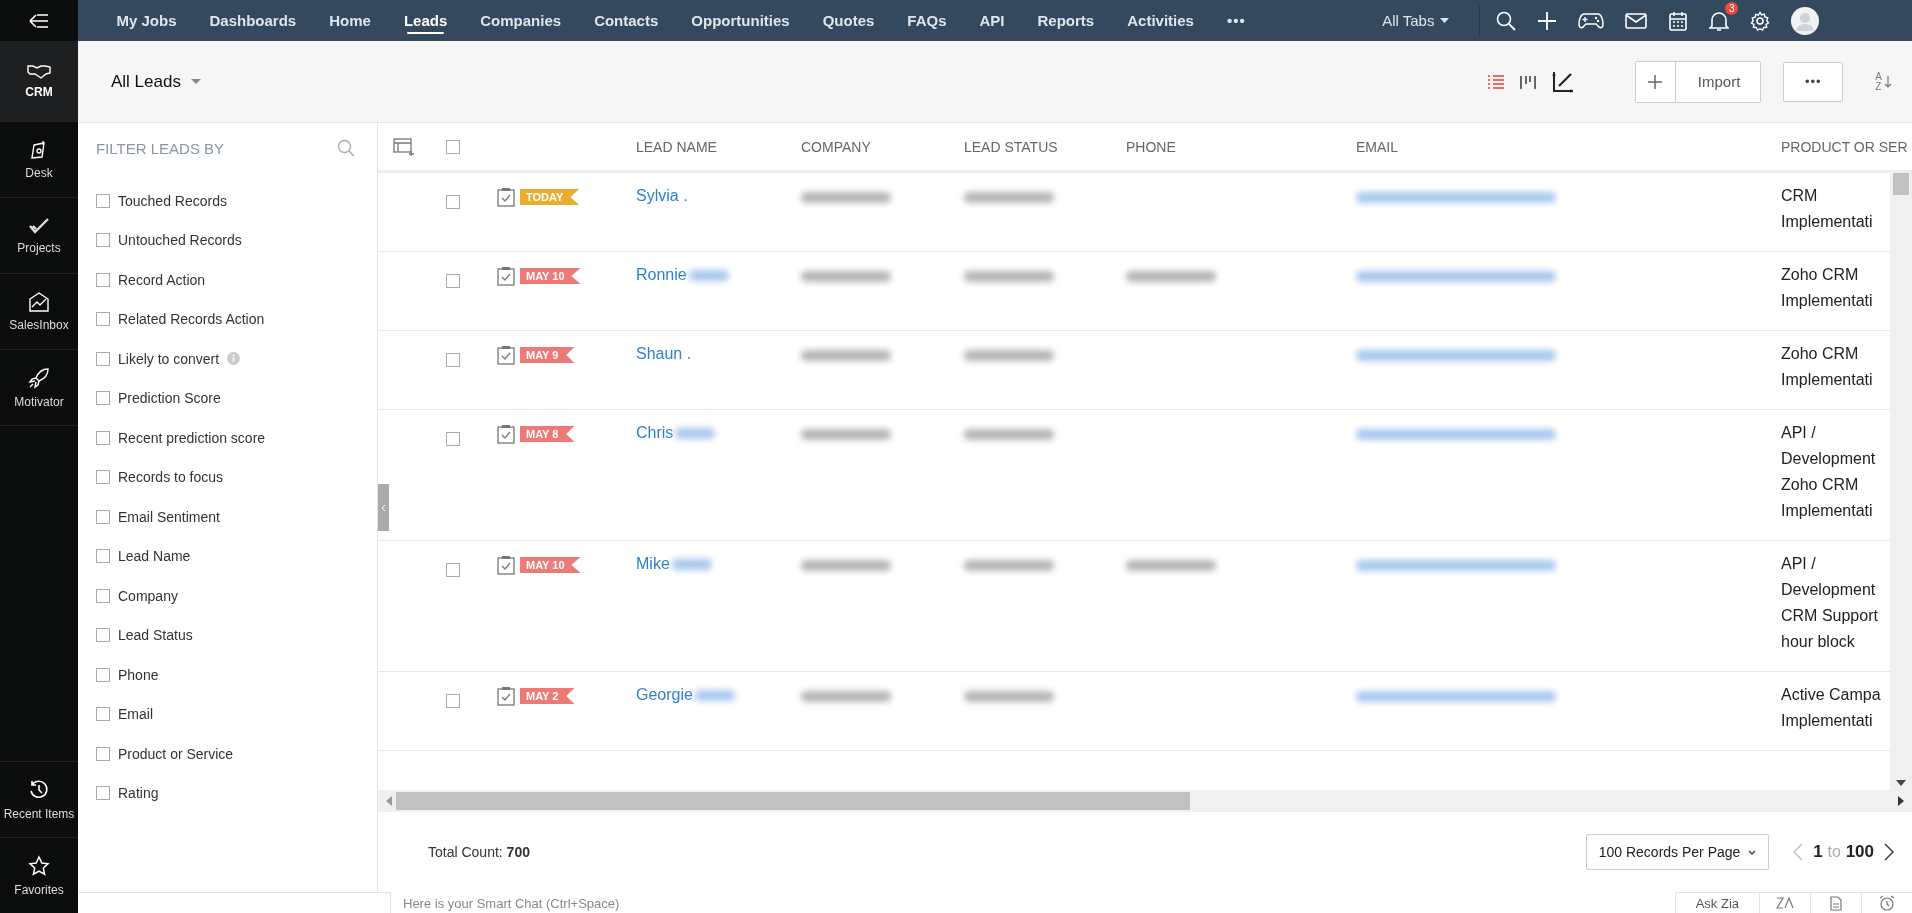  I want to click on column-header: EMAIL, so click(1552, 146).